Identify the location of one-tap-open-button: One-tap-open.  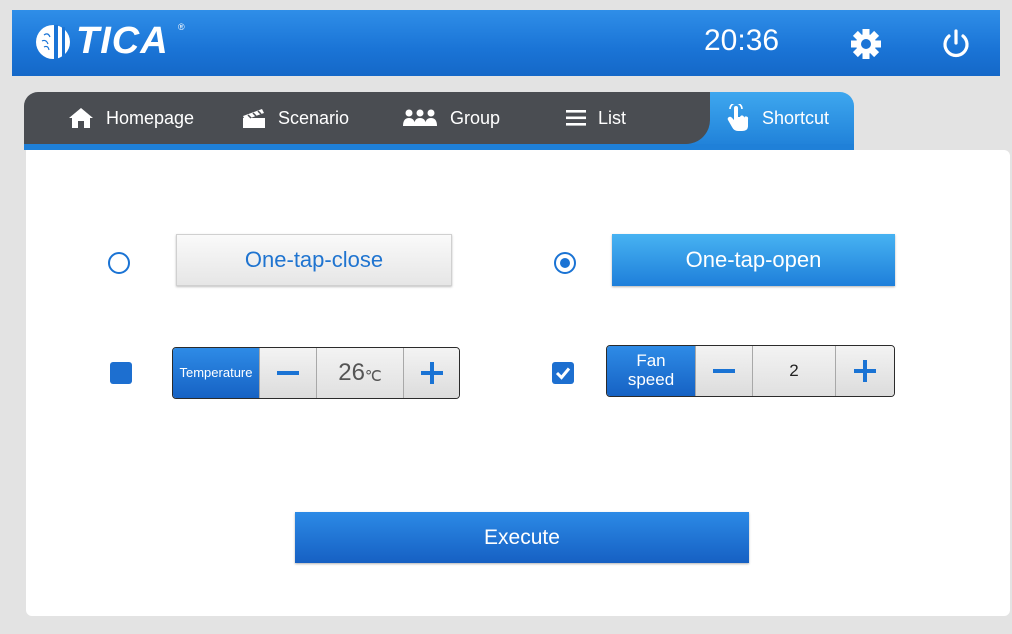
(753, 260).